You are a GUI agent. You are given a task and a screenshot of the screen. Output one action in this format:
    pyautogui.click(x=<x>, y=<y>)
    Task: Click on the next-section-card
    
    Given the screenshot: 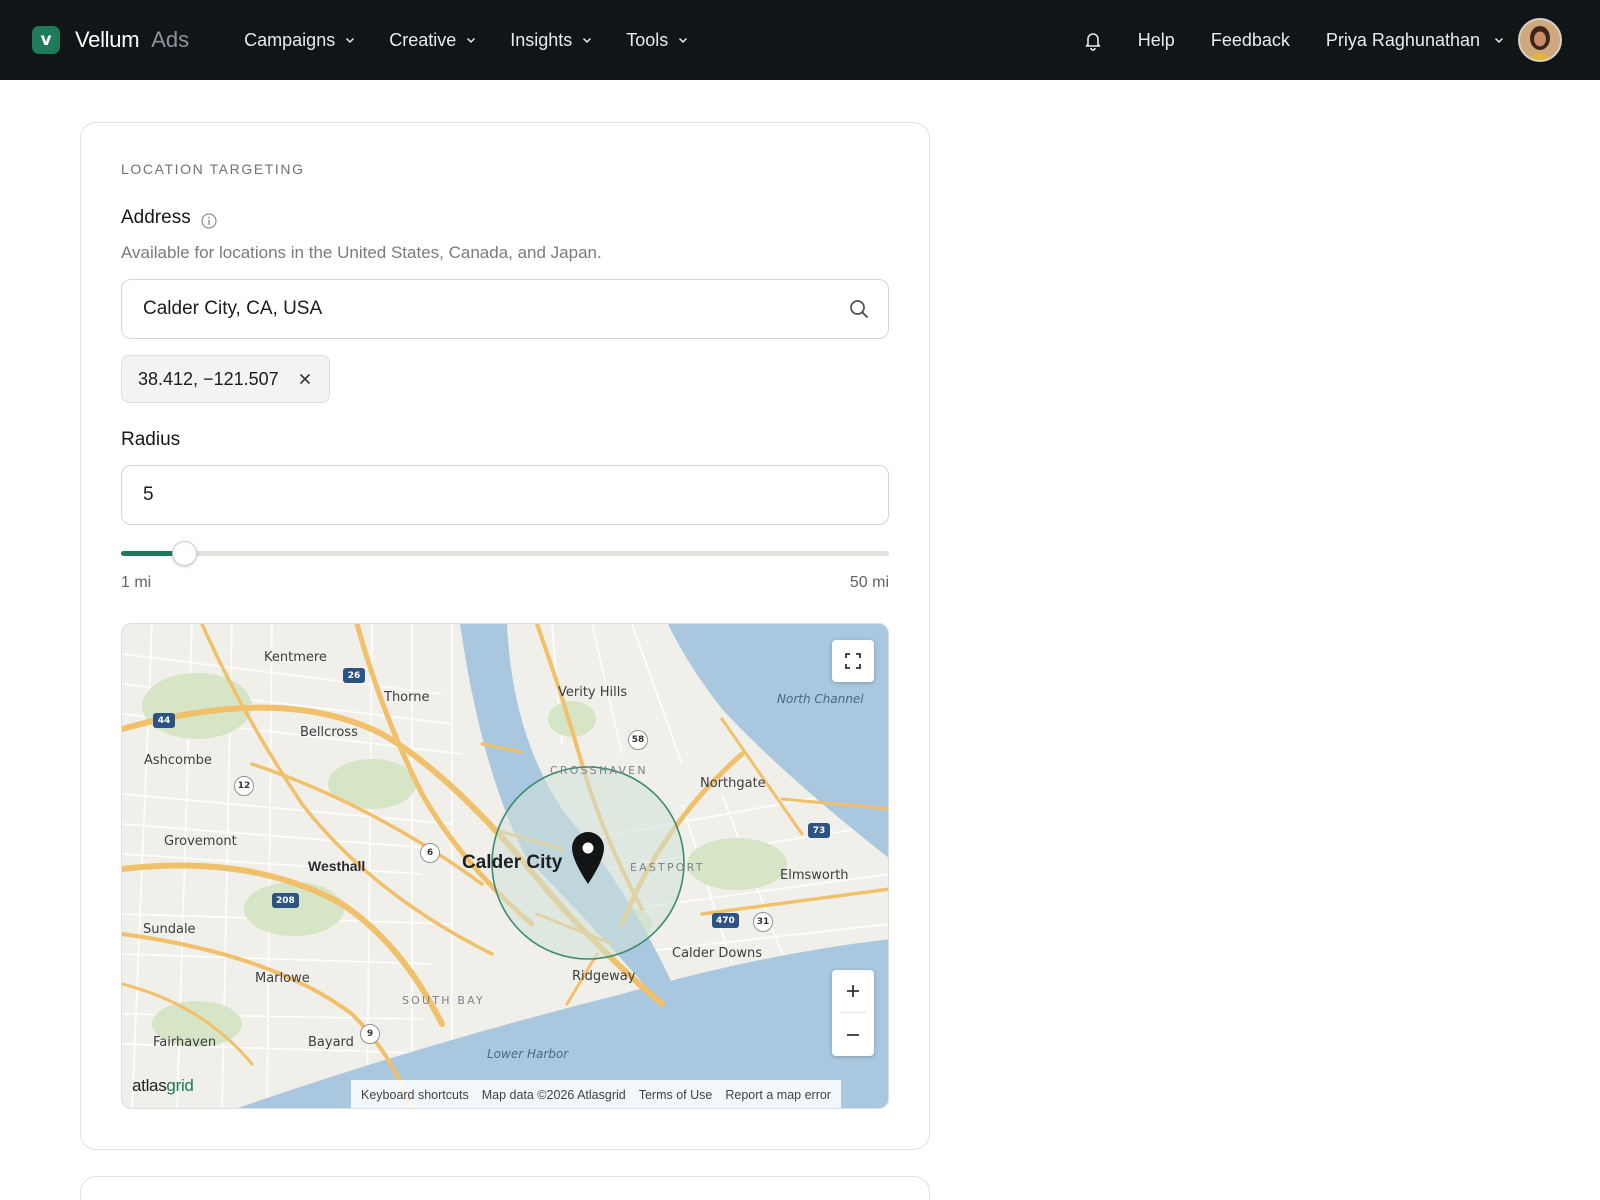 What is the action you would take?
    pyautogui.click(x=505, y=1188)
    